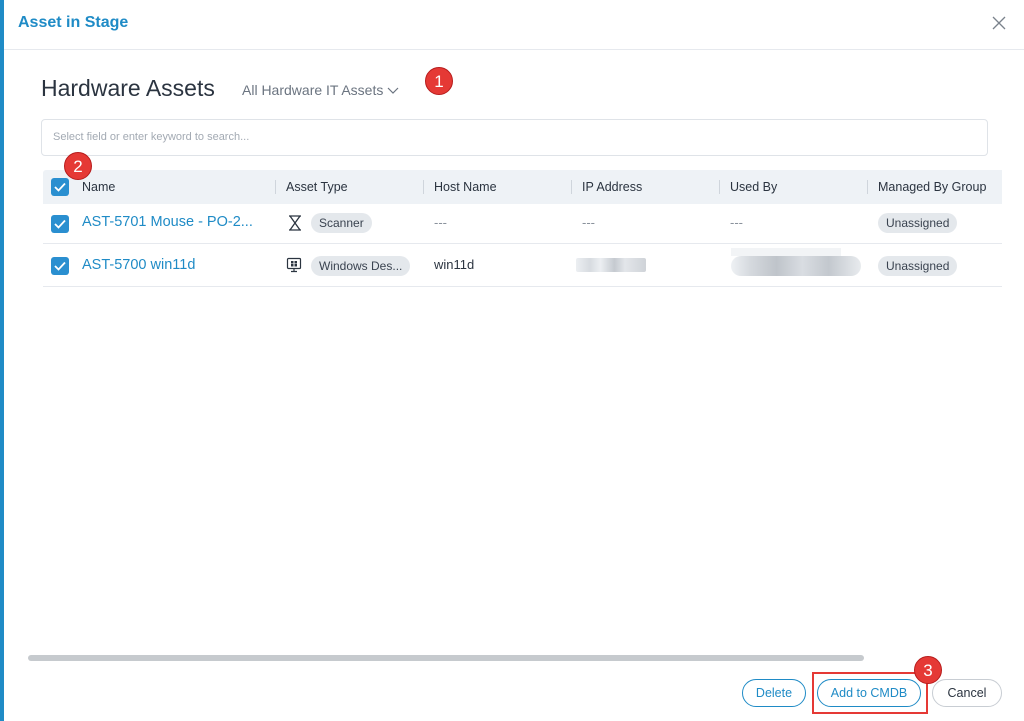  I want to click on page-title: Hardware Assets, so click(128, 88).